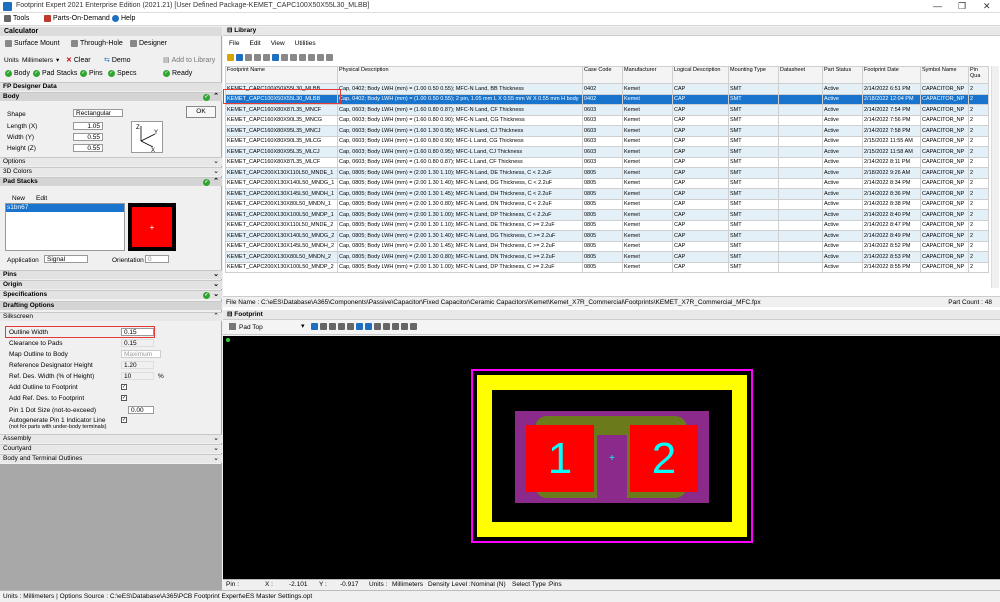  What do you see at coordinates (281, 75) in the screenshot?
I see `column-header: Footprint Name` at bounding box center [281, 75].